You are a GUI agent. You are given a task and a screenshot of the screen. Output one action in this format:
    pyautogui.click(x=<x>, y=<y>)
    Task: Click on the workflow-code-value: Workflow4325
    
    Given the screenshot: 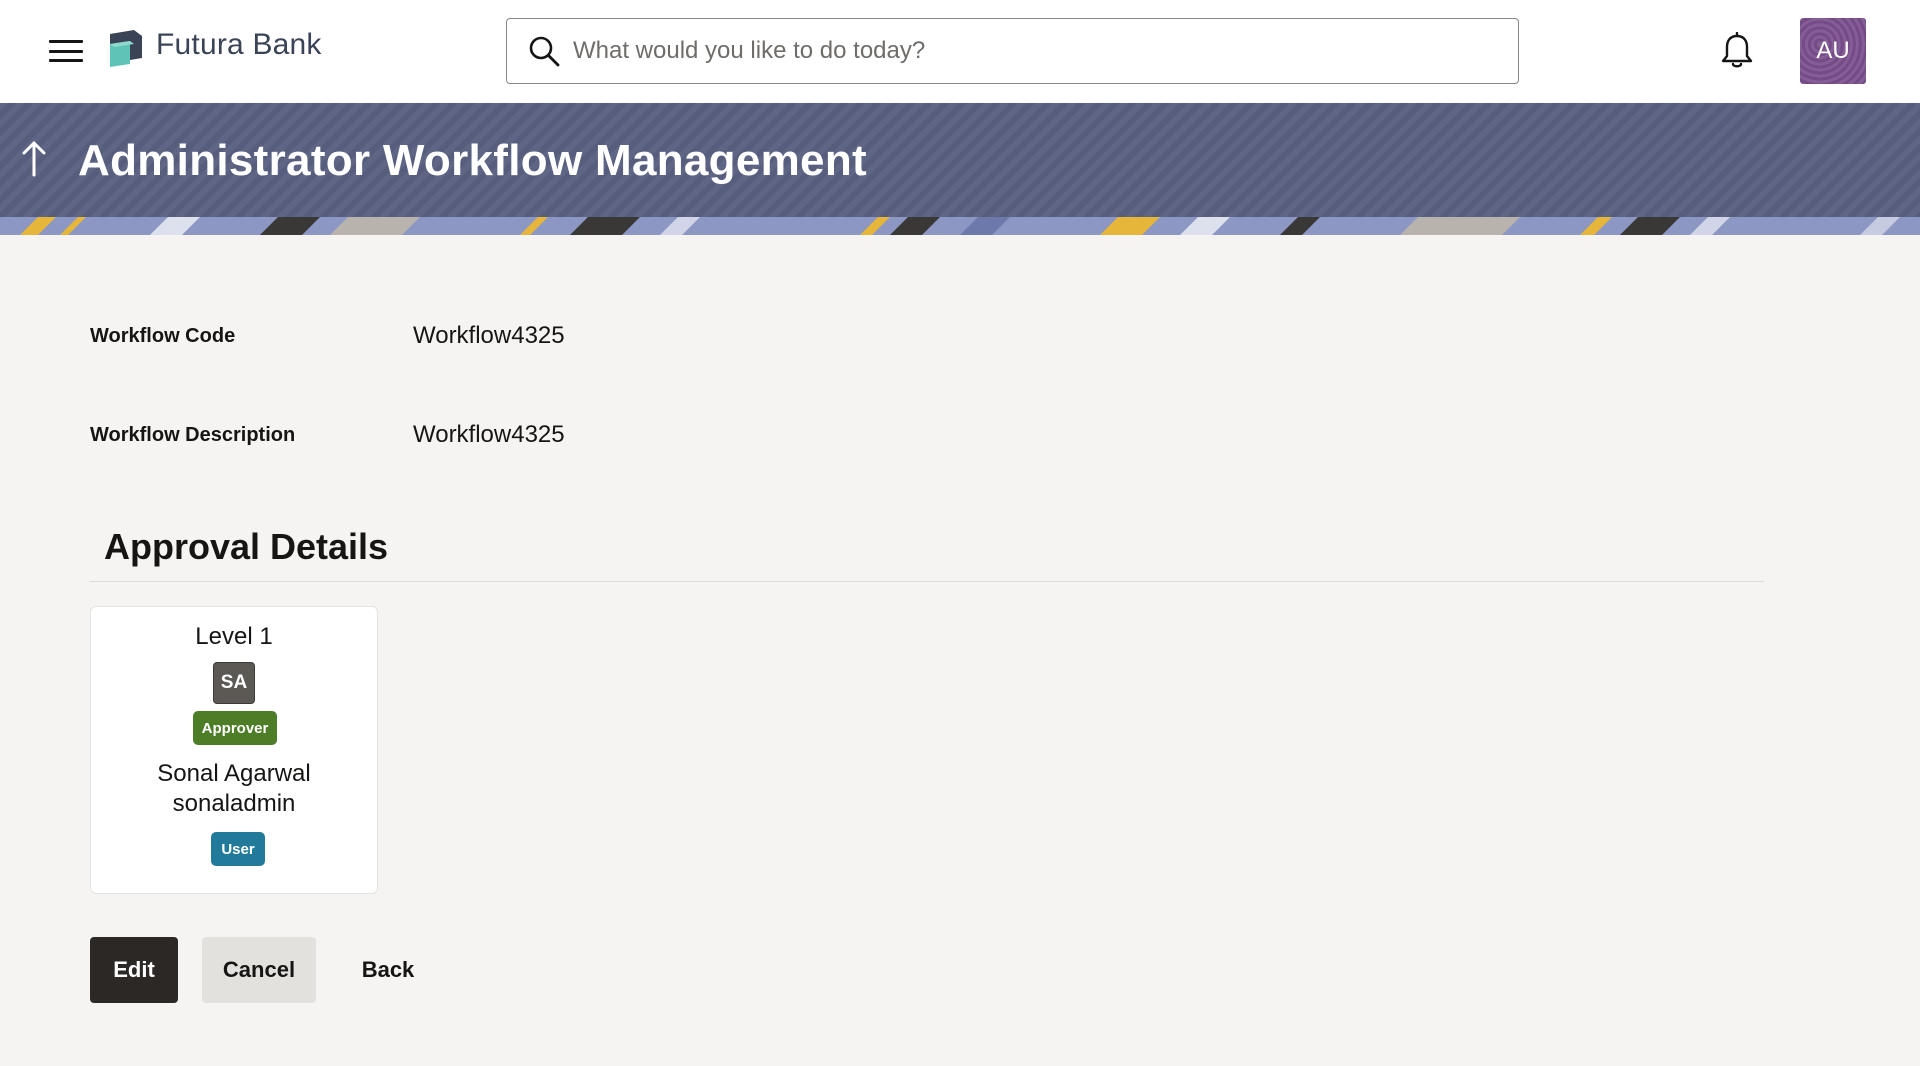 What is the action you would take?
    pyautogui.click(x=489, y=335)
    